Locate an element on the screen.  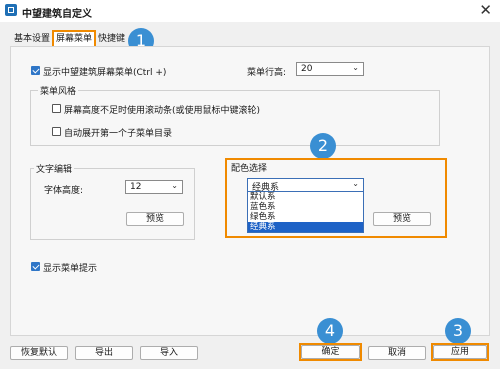
app-icon is located at coordinates (11, 10).